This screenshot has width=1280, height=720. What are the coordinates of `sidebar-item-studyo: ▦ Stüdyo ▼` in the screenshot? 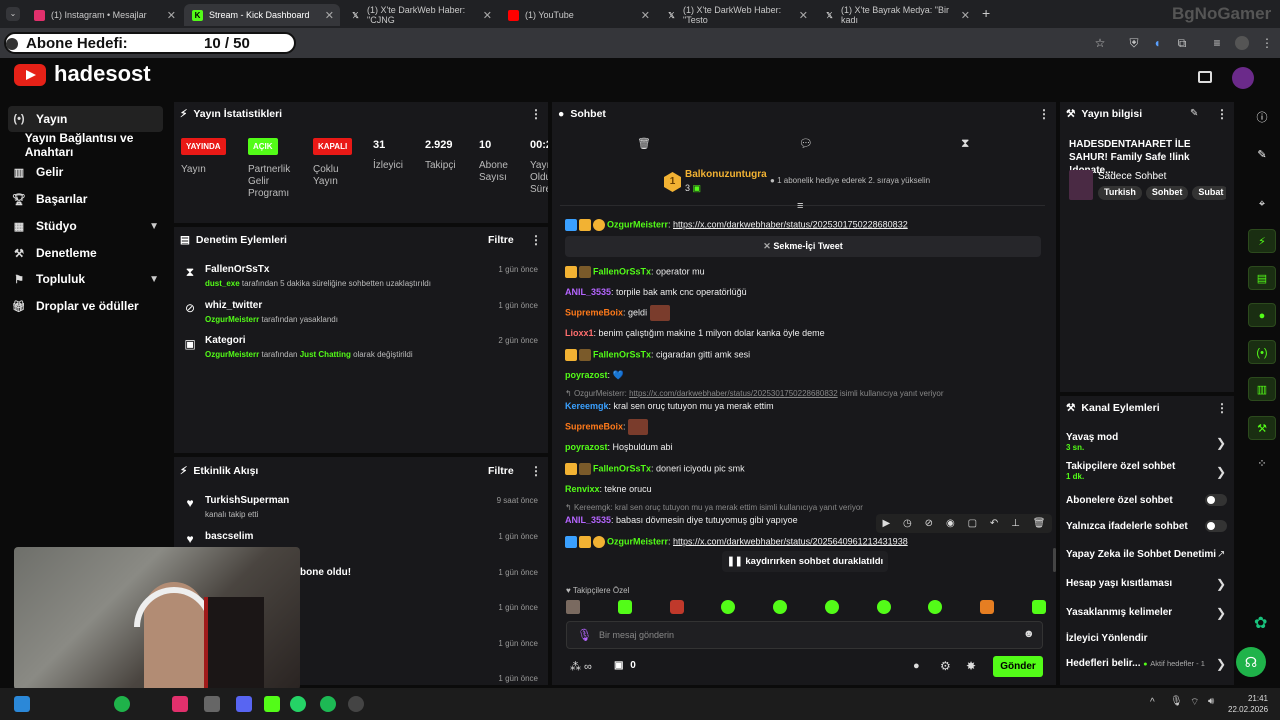 It's located at (85, 226).